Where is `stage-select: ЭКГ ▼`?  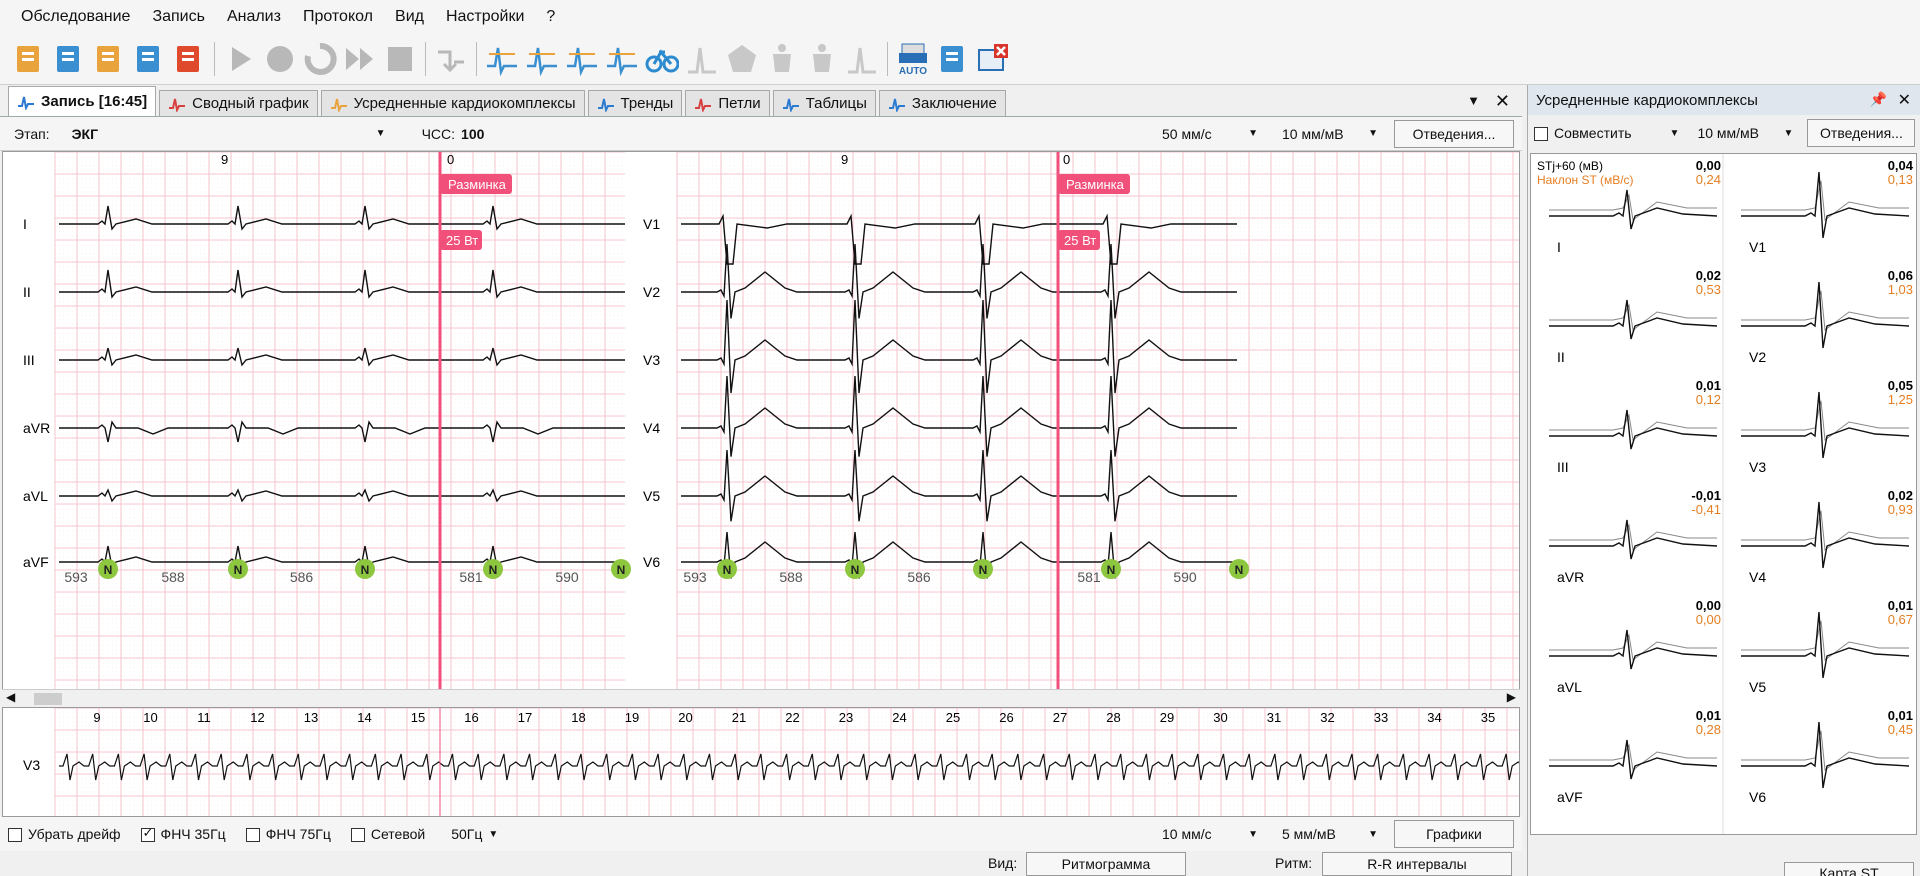
stage-select: ЭКГ ▼ is located at coordinates (229, 134).